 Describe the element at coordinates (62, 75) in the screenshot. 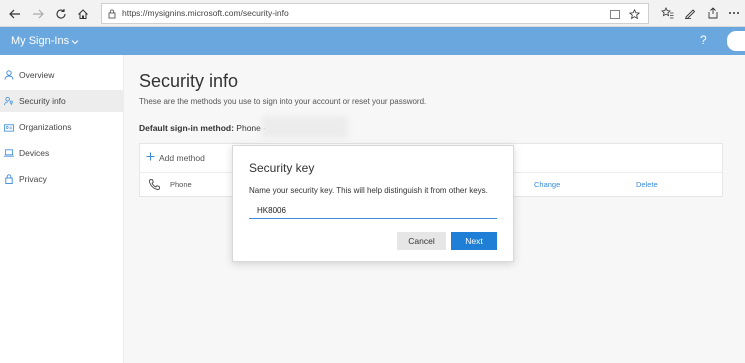

I see `sidebar-item-overview: Overview` at that location.